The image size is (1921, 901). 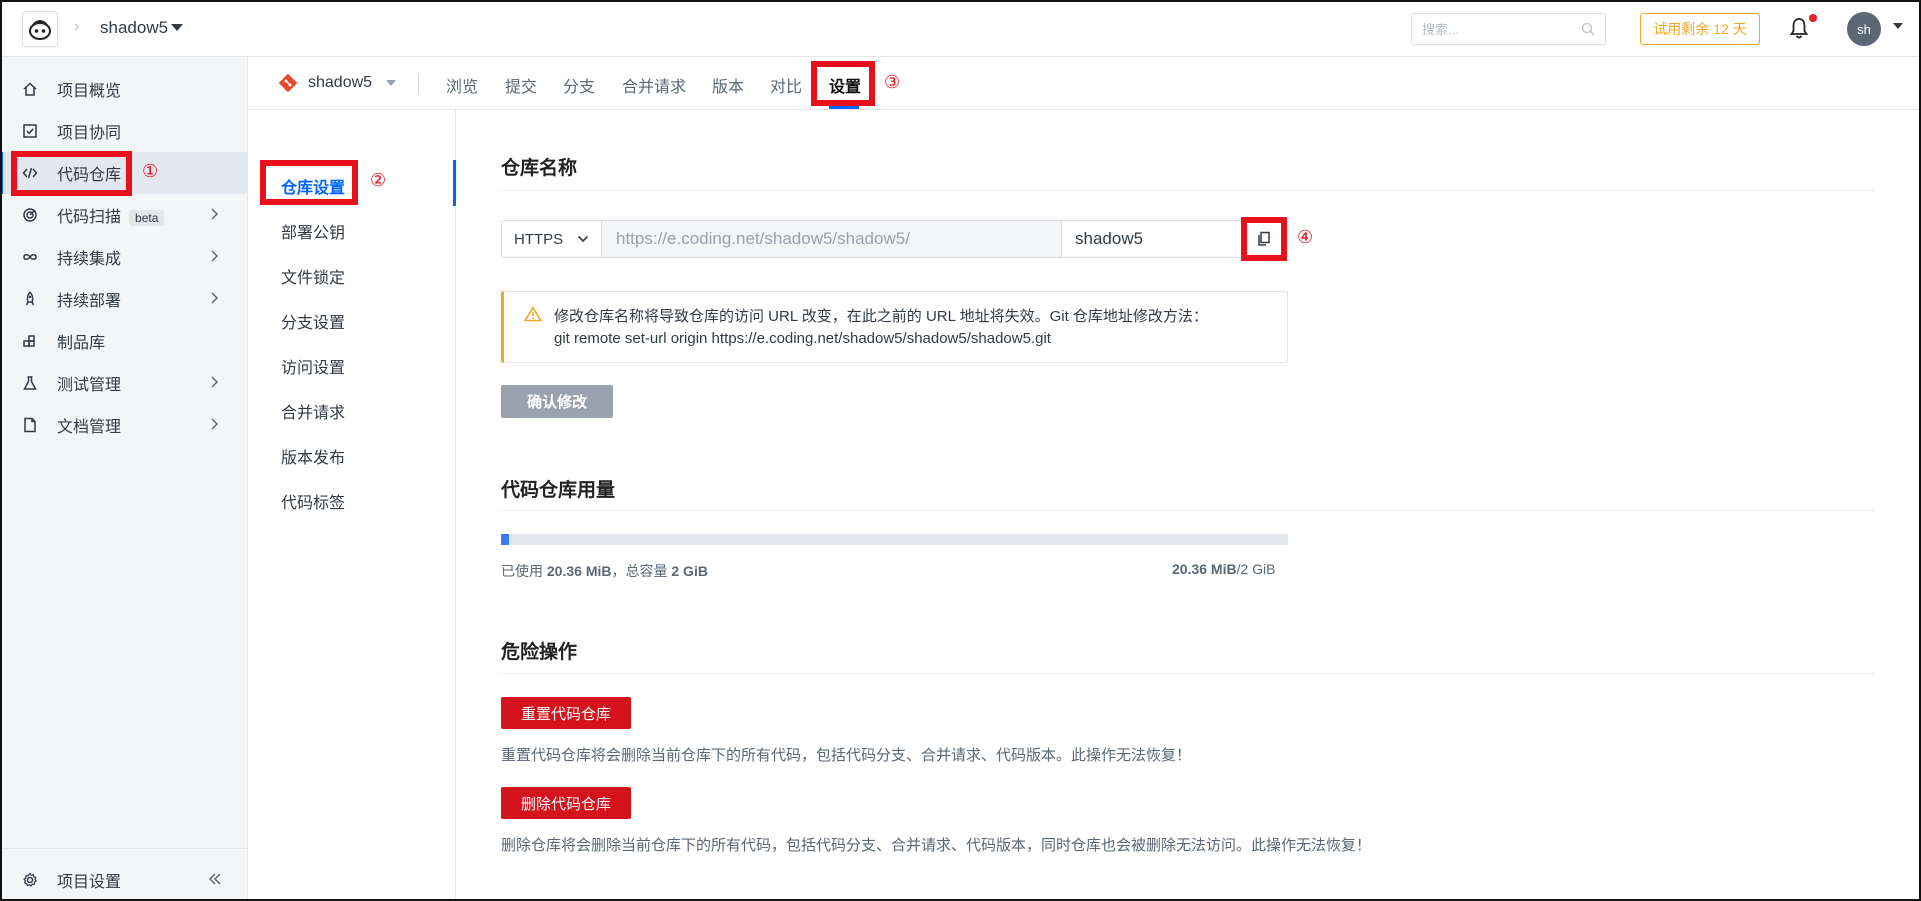 What do you see at coordinates (123, 131) in the screenshot?
I see `sidebar-item-collaboration: 项目协同` at bounding box center [123, 131].